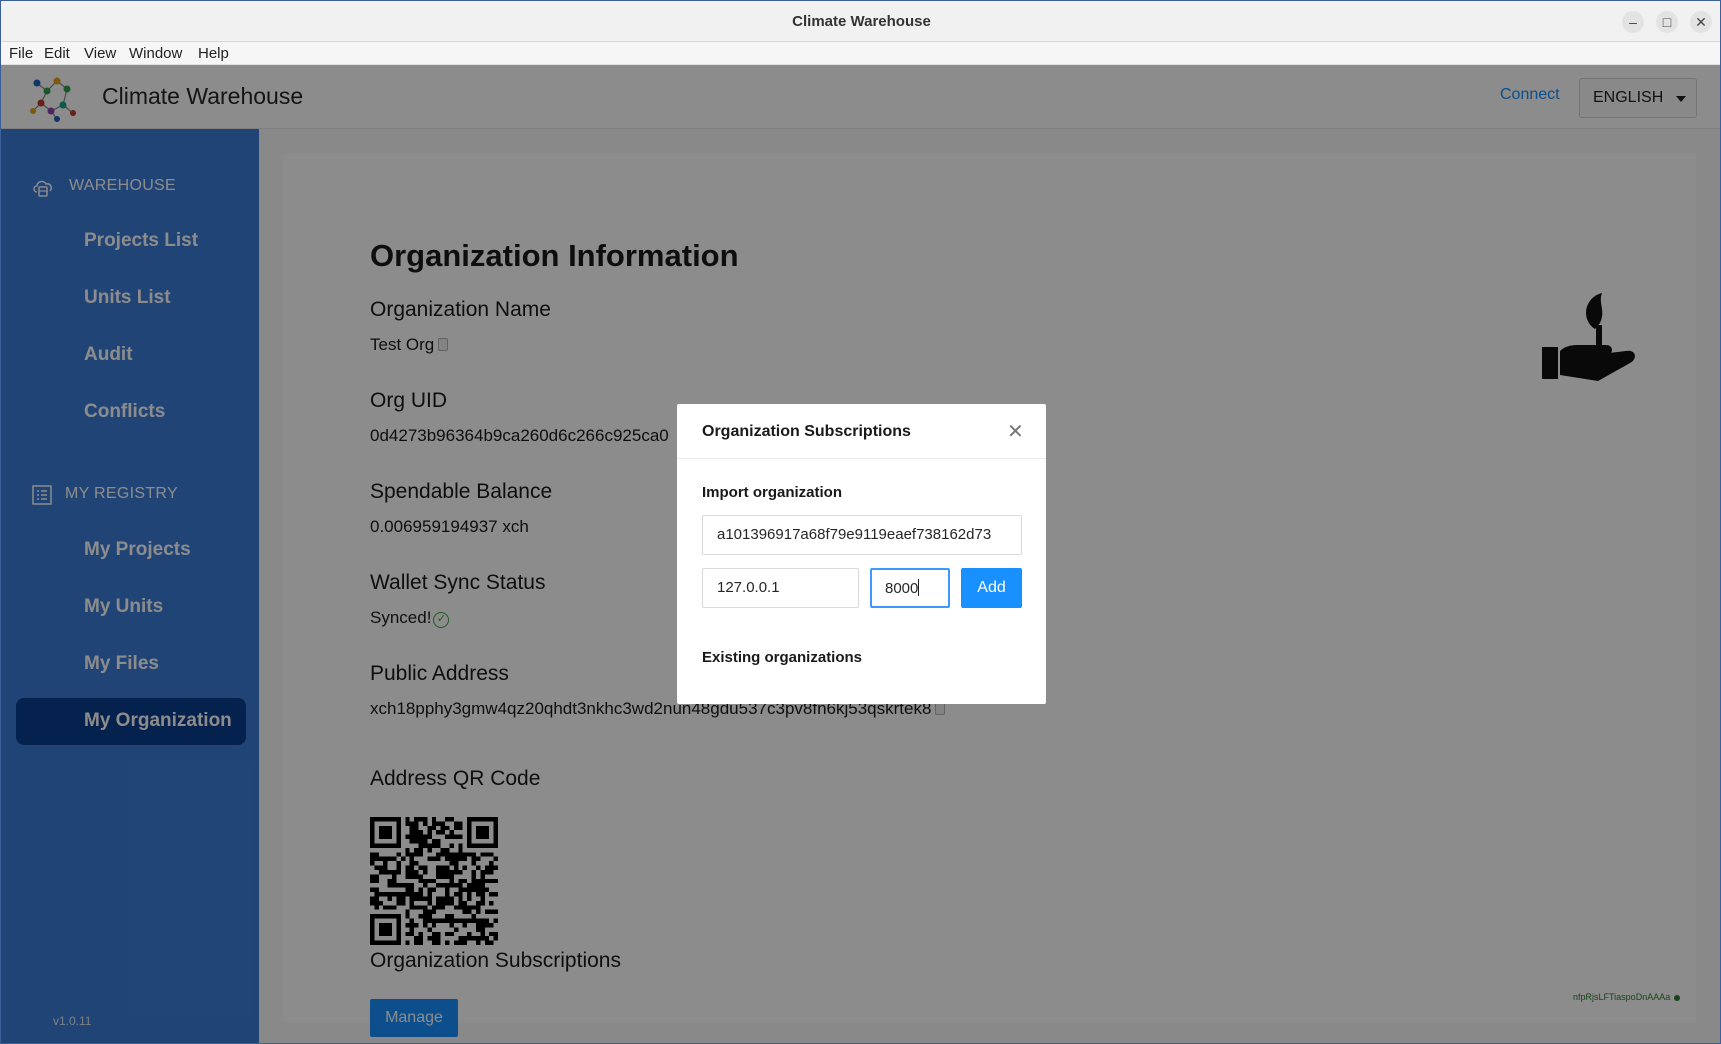 This screenshot has height=1044, width=1721. I want to click on menu-view: View, so click(100, 53).